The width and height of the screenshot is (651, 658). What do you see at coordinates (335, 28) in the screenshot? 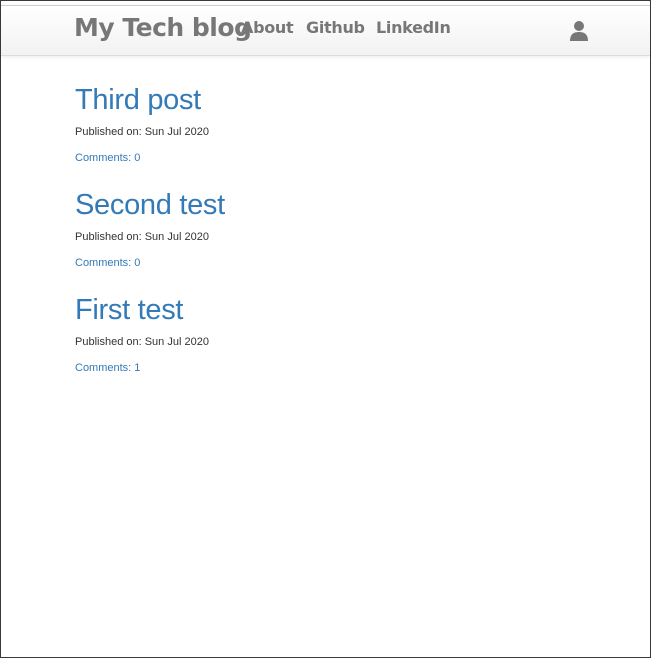
I see `nav-link-github: Github` at bounding box center [335, 28].